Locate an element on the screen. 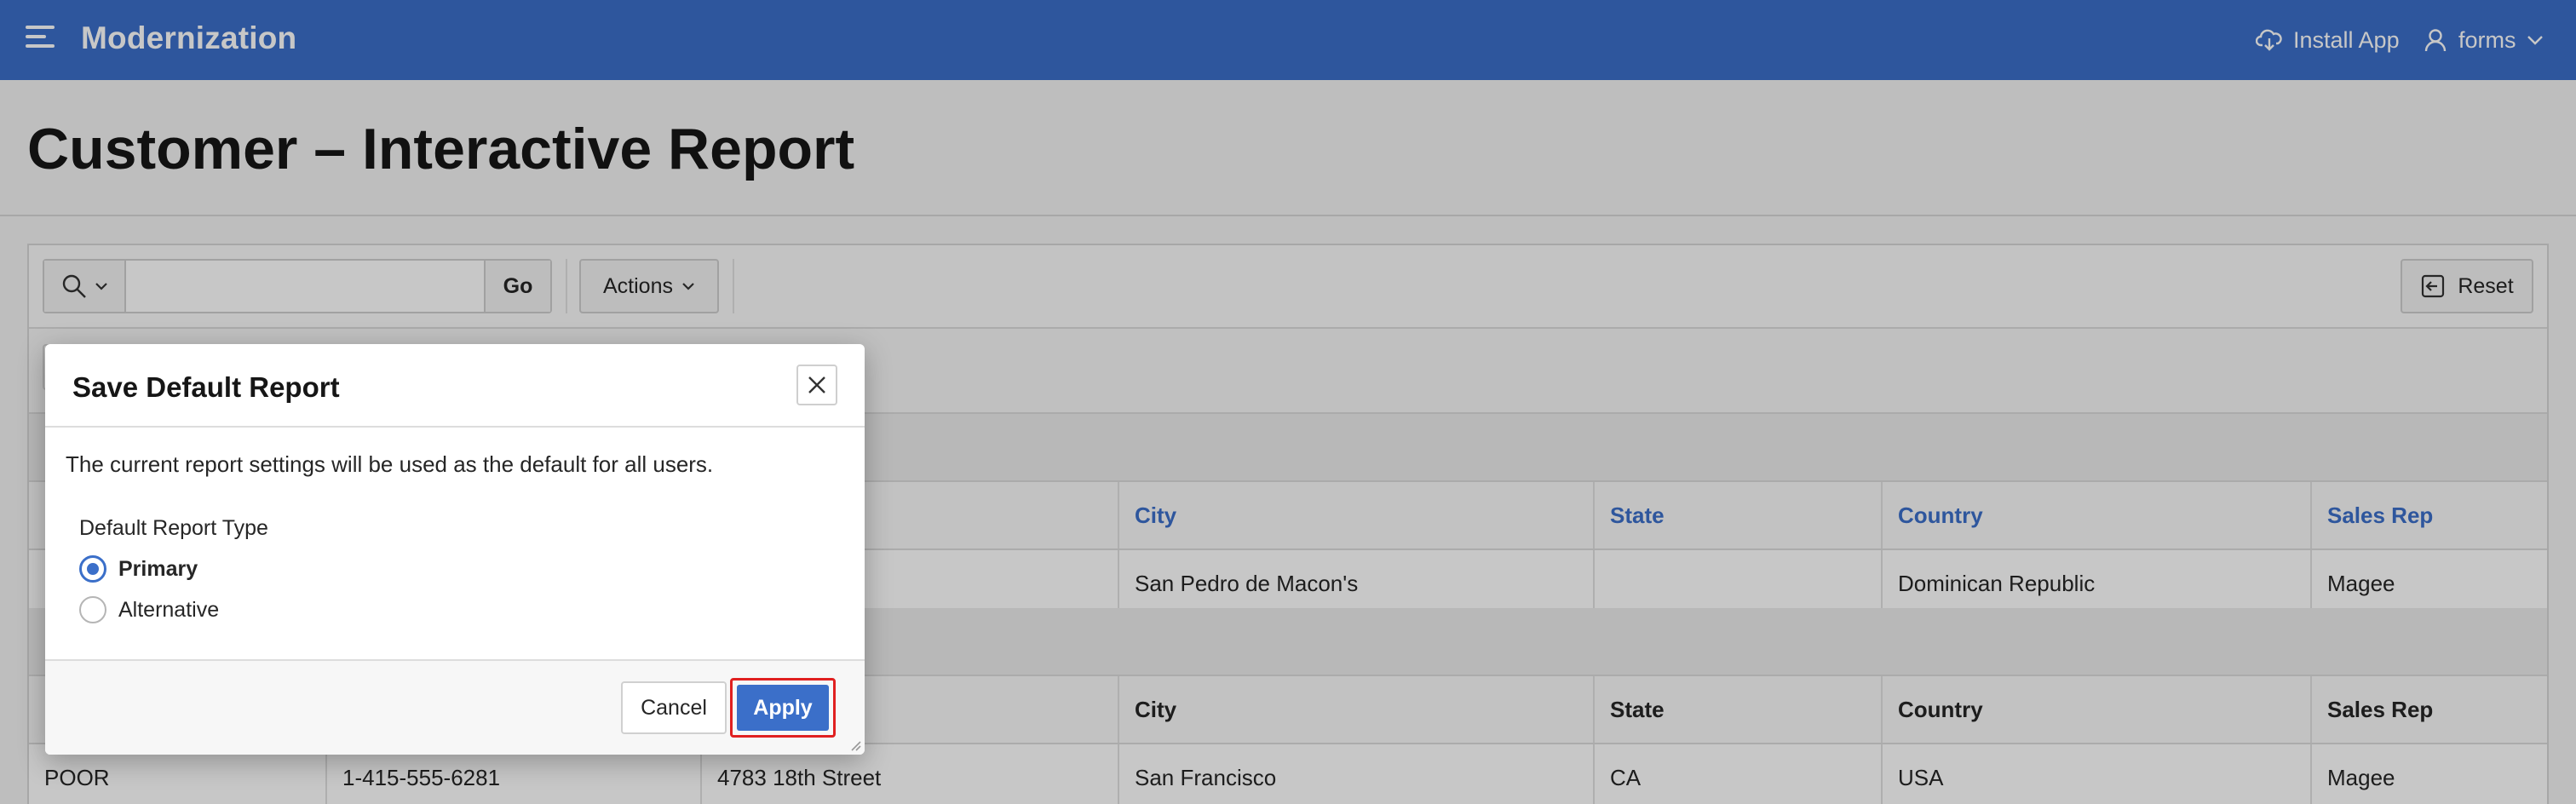 The height and width of the screenshot is (804, 2576). resize-handle-icon is located at coordinates (855, 744).